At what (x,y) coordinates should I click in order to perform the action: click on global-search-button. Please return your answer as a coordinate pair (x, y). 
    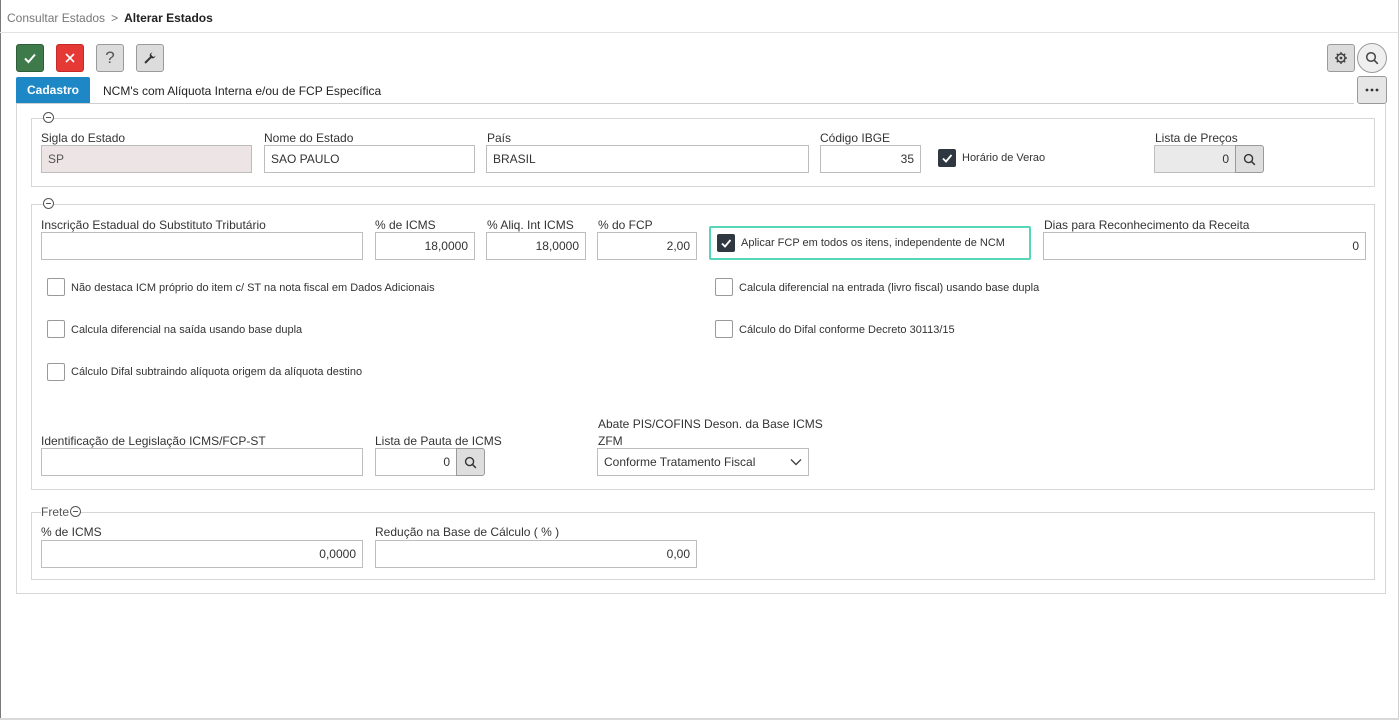
    Looking at the image, I should click on (1372, 58).